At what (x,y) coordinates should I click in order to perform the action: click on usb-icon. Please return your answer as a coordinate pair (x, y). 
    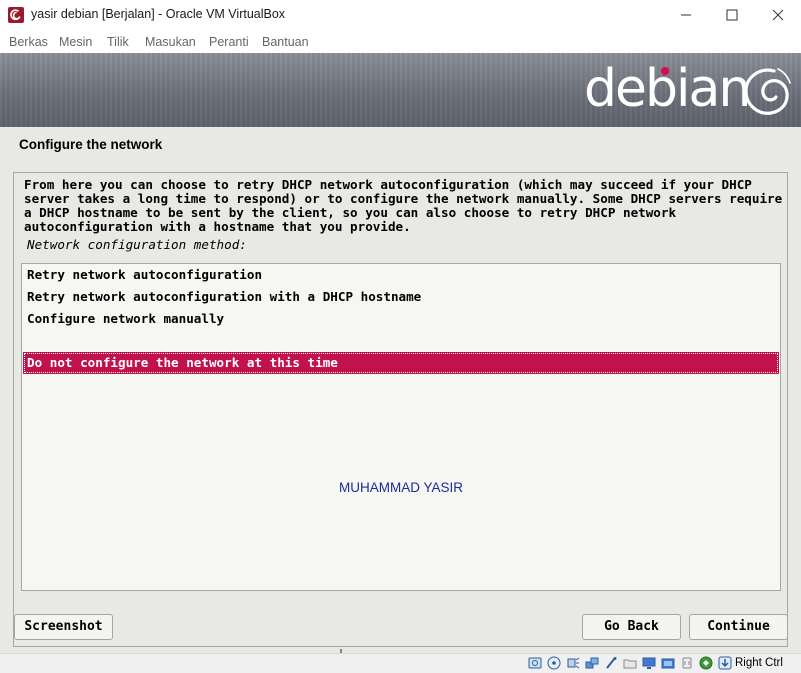
    Looking at the image, I should click on (611, 663).